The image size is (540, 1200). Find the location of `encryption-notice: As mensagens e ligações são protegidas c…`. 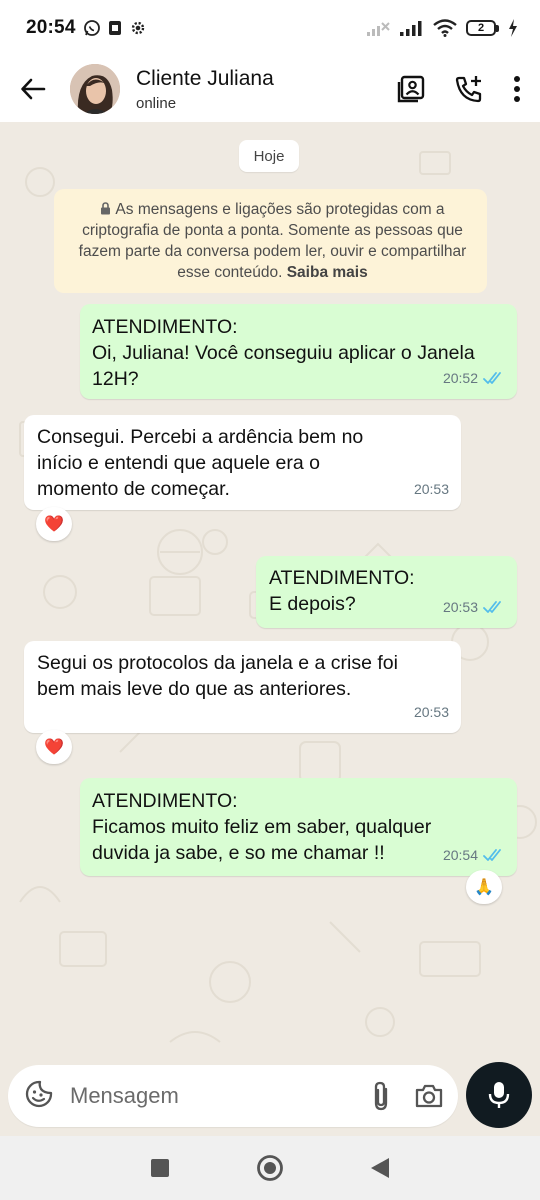

encryption-notice: As mensagens e ligações são protegidas c… is located at coordinates (270, 241).